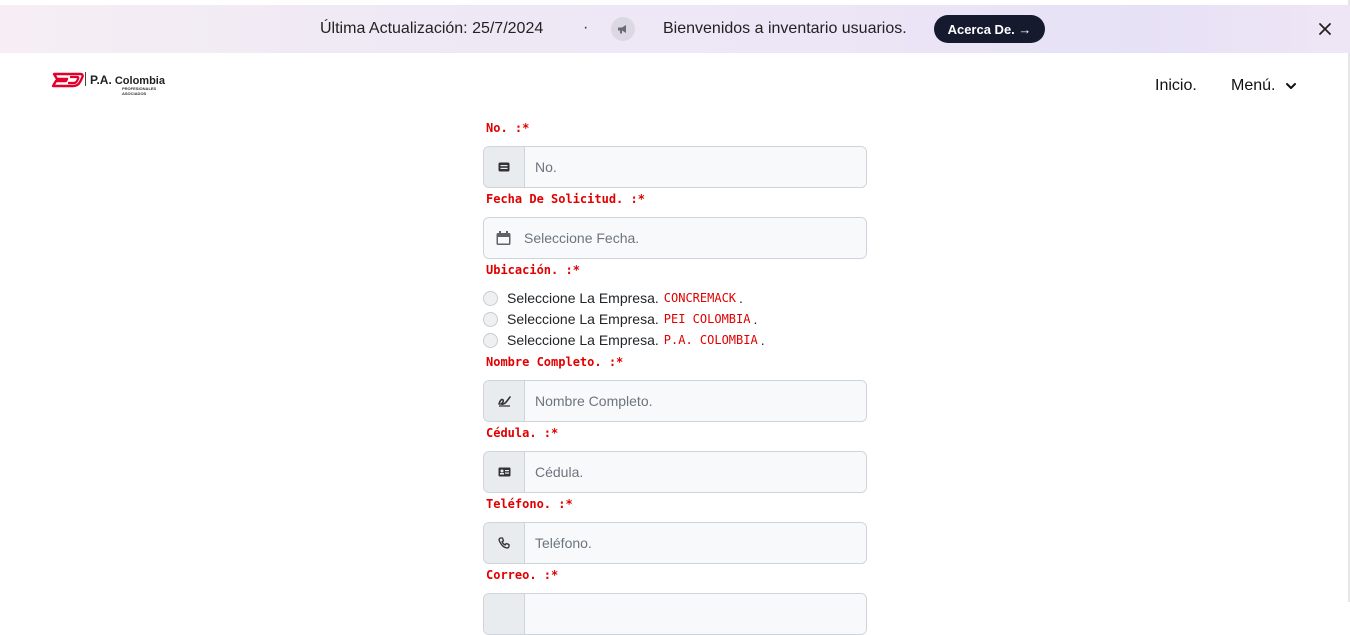 The image size is (1350, 635). Describe the element at coordinates (504, 614) in the screenshot. I see `envelope-icon` at that location.